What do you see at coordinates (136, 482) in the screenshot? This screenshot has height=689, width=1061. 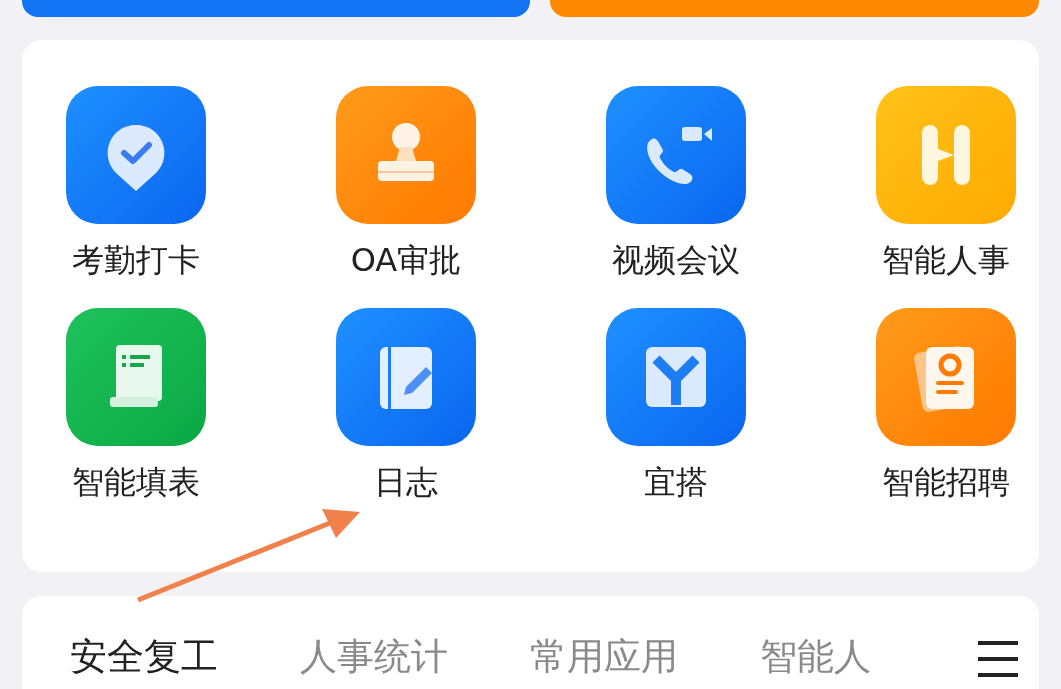 I see `app-label: 智能填表` at bounding box center [136, 482].